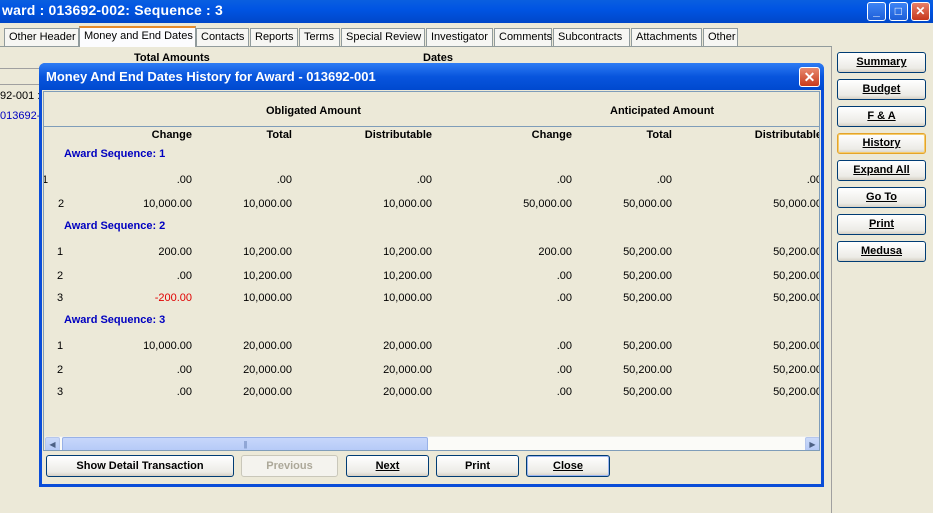  I want to click on tab-investigator: Investigator, so click(459, 37).